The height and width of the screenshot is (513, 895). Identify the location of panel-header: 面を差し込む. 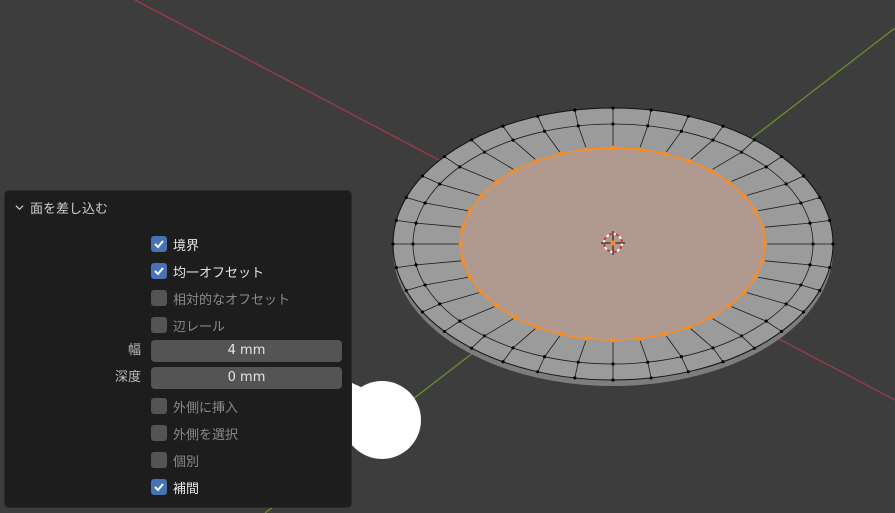
(61, 207).